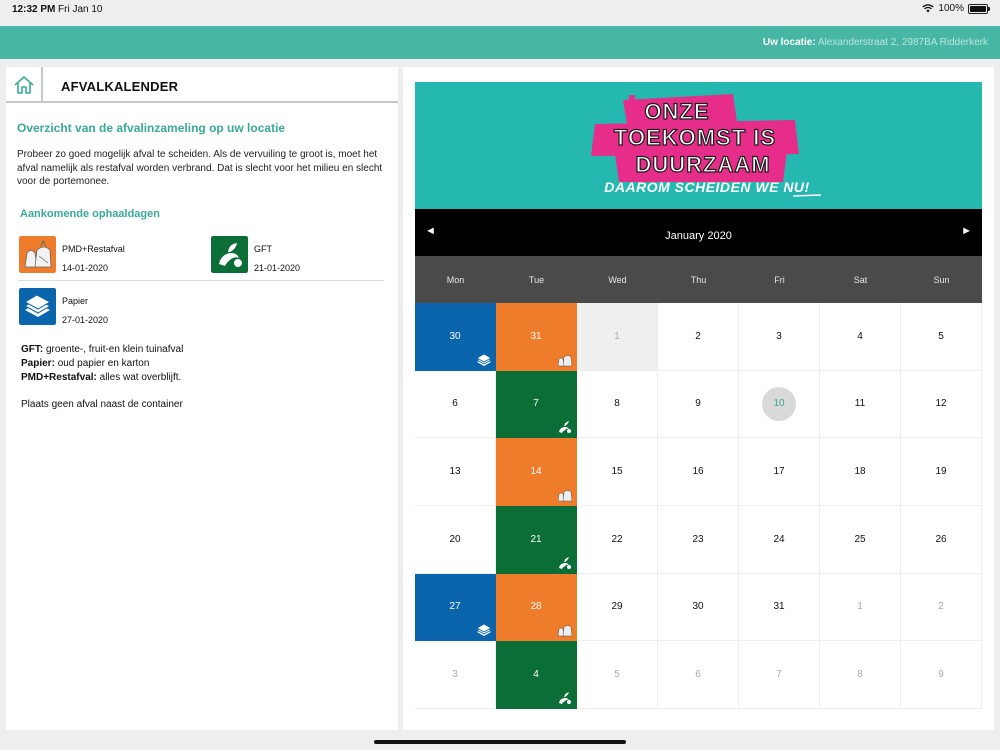 Image resolution: width=1000 pixels, height=750 pixels. I want to click on calendar-day: 28, so click(536, 607).